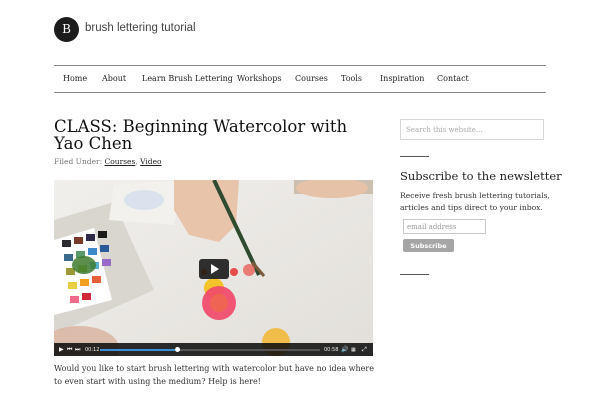  What do you see at coordinates (472, 129) in the screenshot?
I see `search-input` at bounding box center [472, 129].